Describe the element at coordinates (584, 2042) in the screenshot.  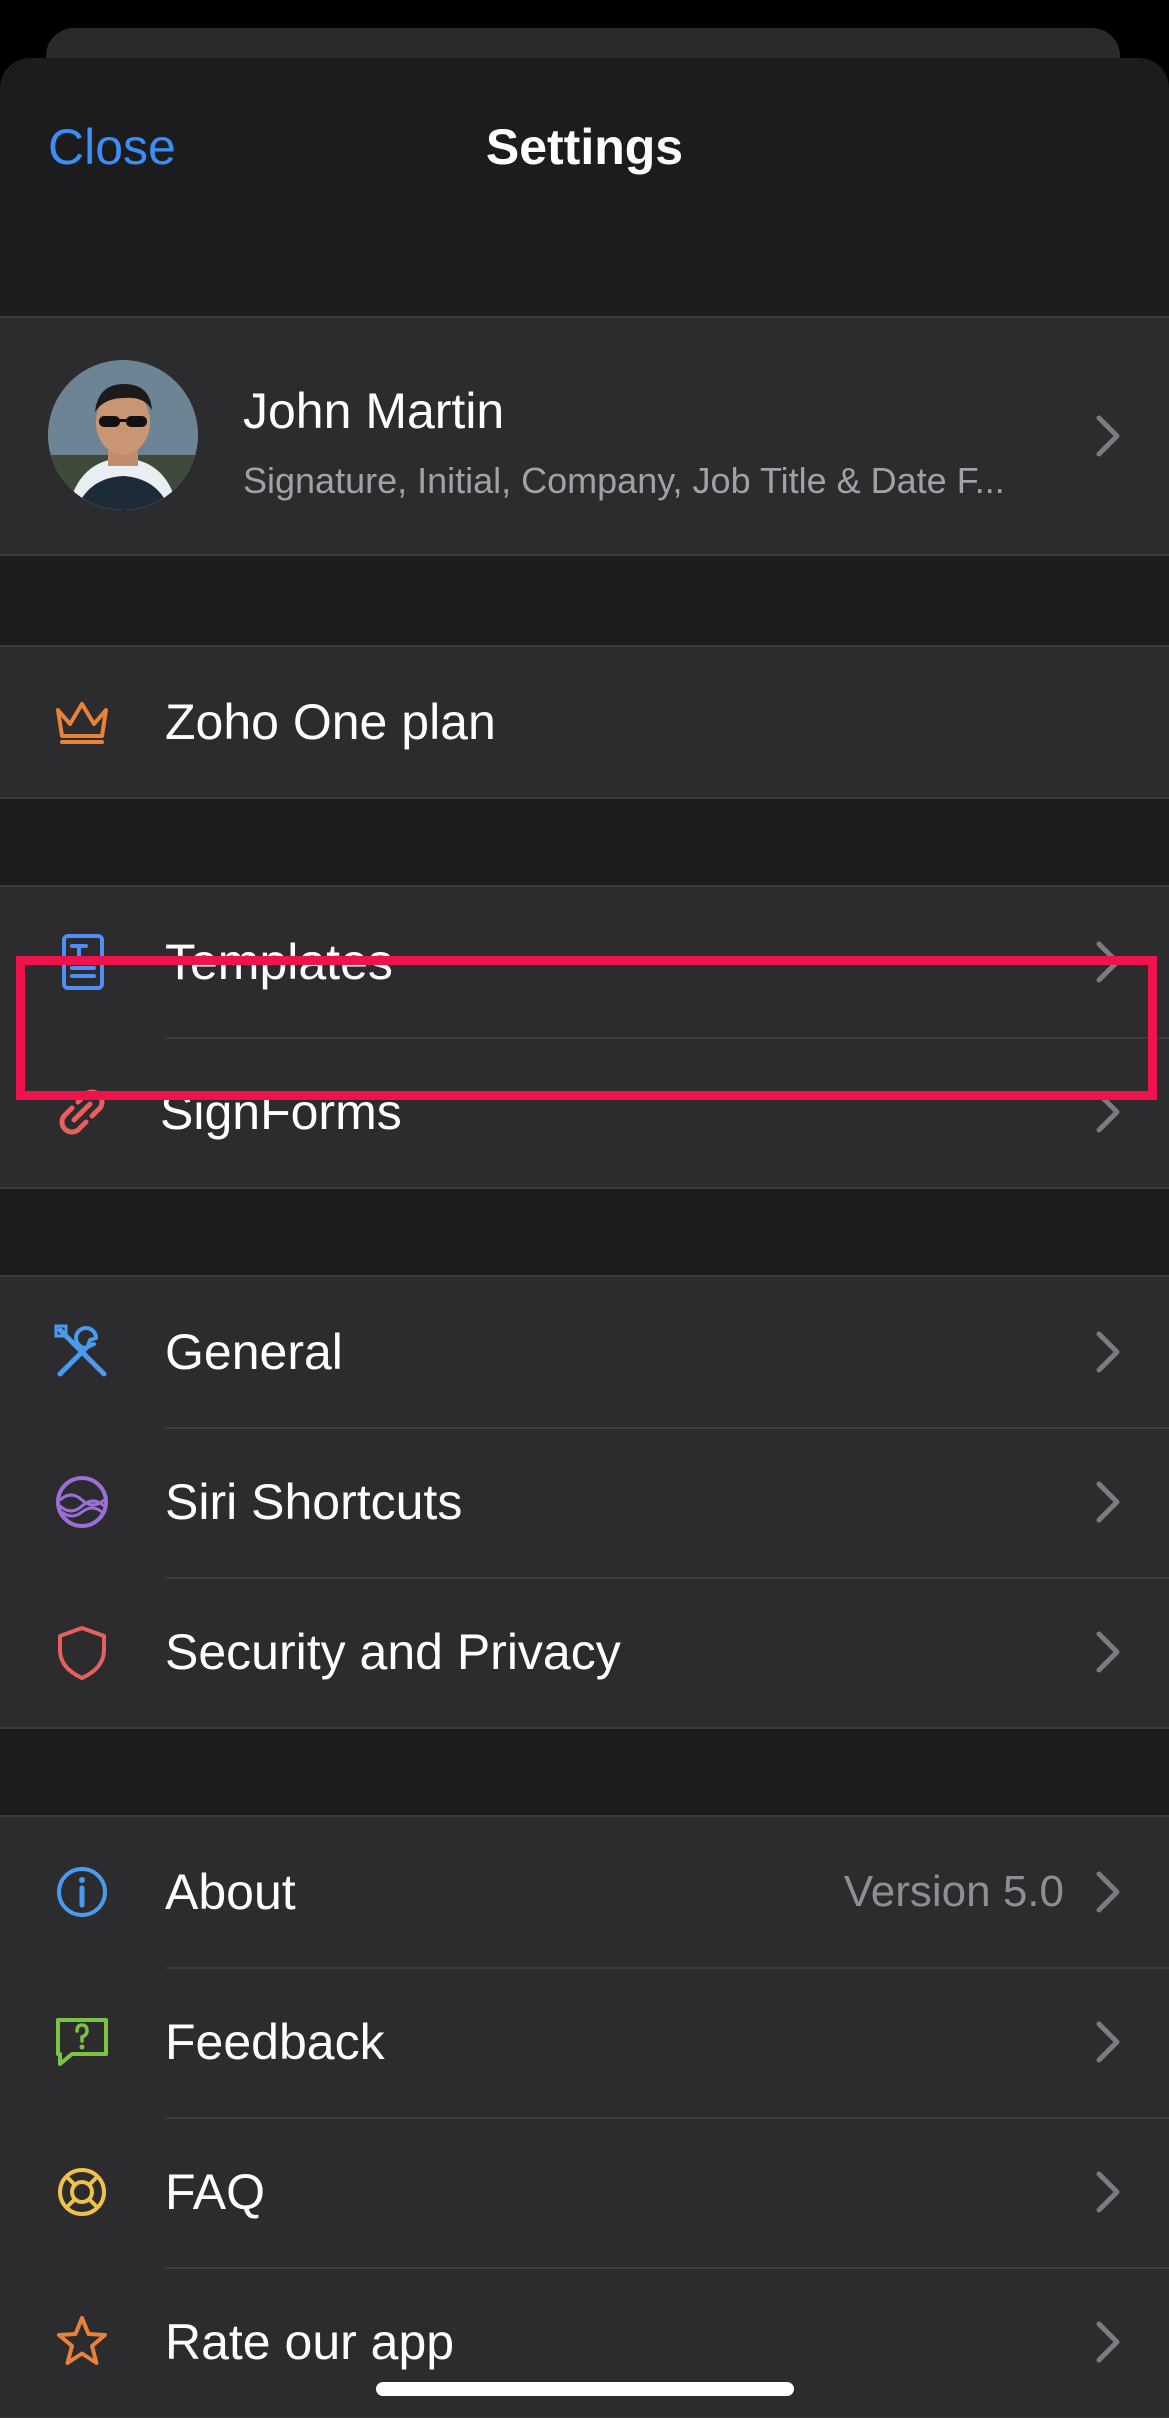
I see `sidebar-item-feedback: Feedback` at that location.